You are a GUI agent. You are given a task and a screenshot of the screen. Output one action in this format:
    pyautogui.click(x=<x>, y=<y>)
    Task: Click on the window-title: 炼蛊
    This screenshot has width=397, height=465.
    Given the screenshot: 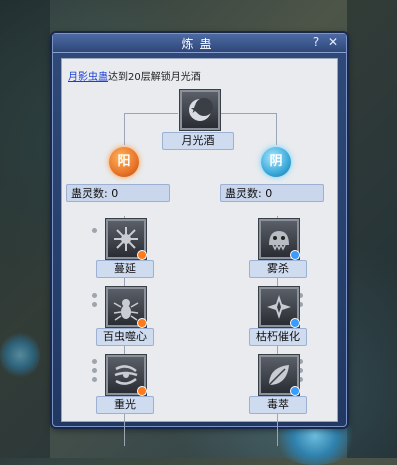 What is the action you would take?
    pyautogui.click(x=199, y=44)
    